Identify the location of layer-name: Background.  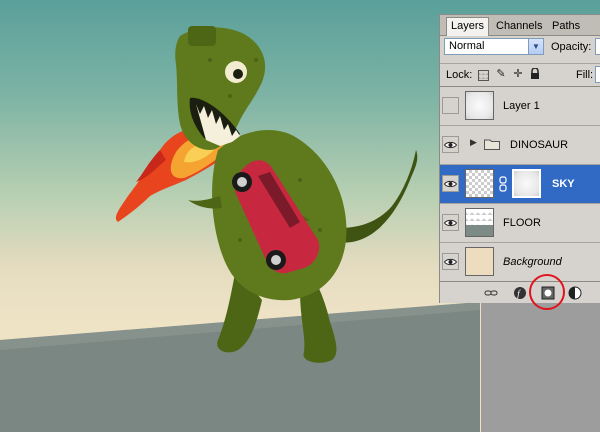
(532, 262).